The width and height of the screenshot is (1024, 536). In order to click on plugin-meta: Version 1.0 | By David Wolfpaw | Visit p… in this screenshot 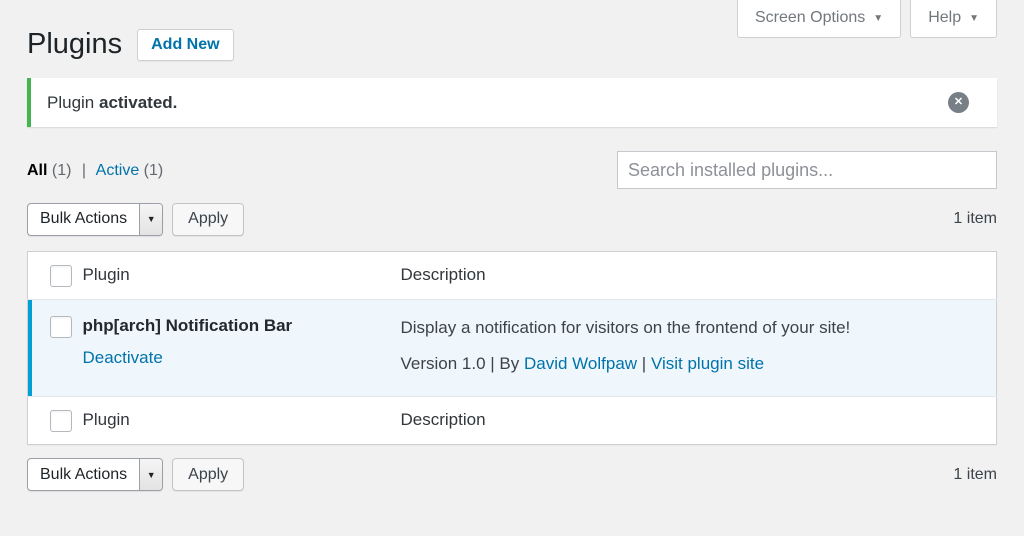, I will do `click(694, 364)`.